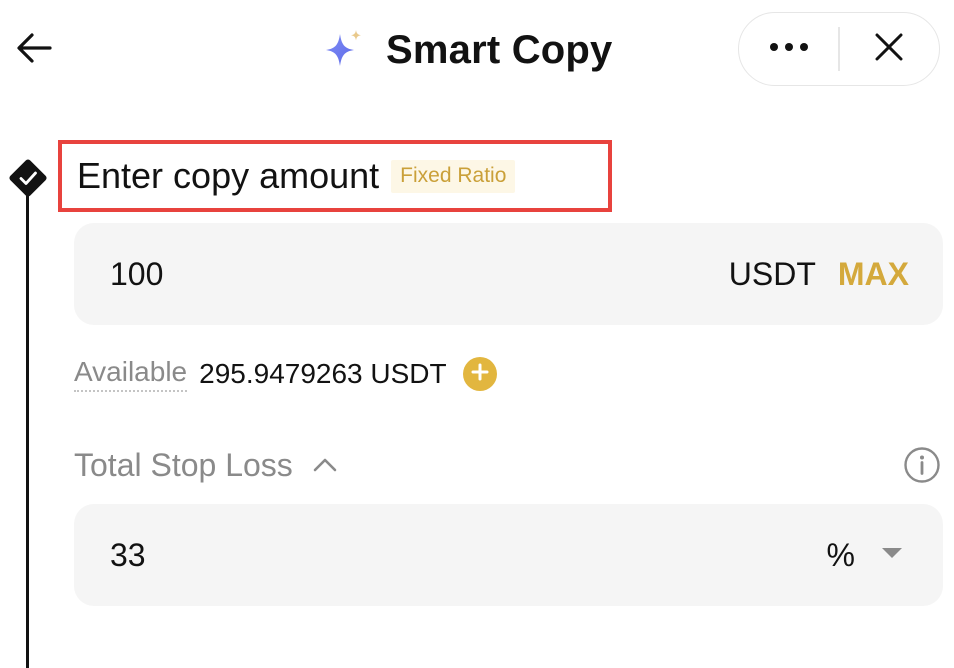 This screenshot has height=668, width=954. What do you see at coordinates (325, 465) in the screenshot?
I see `chevron-up-icon` at bounding box center [325, 465].